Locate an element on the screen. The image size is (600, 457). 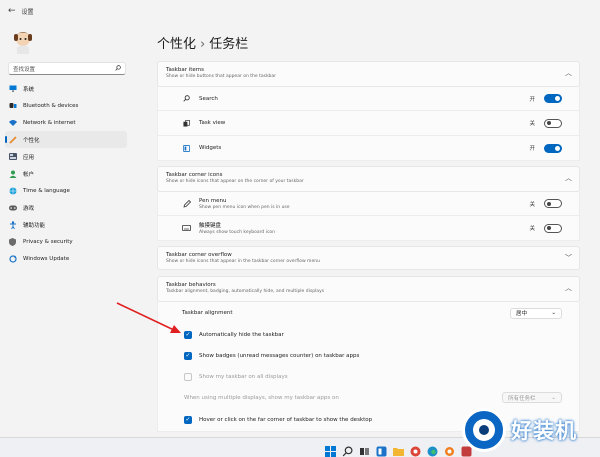
all-displays-checkbox is located at coordinates (188, 376).